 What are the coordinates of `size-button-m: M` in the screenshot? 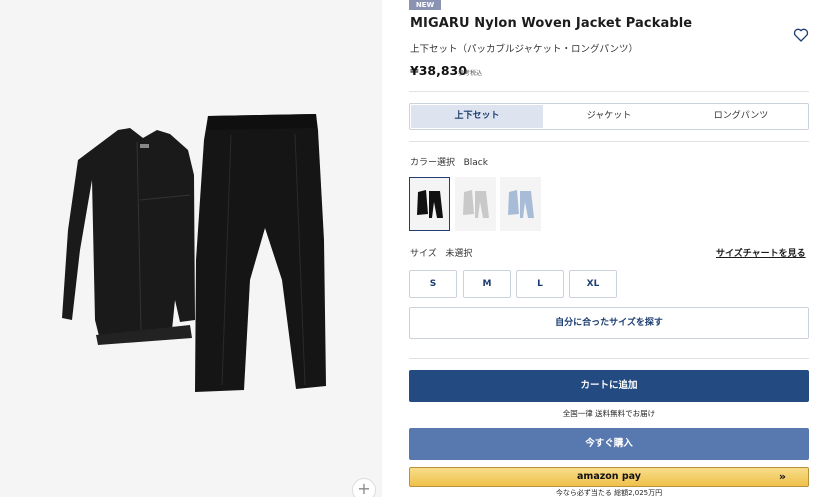 It's located at (487, 284).